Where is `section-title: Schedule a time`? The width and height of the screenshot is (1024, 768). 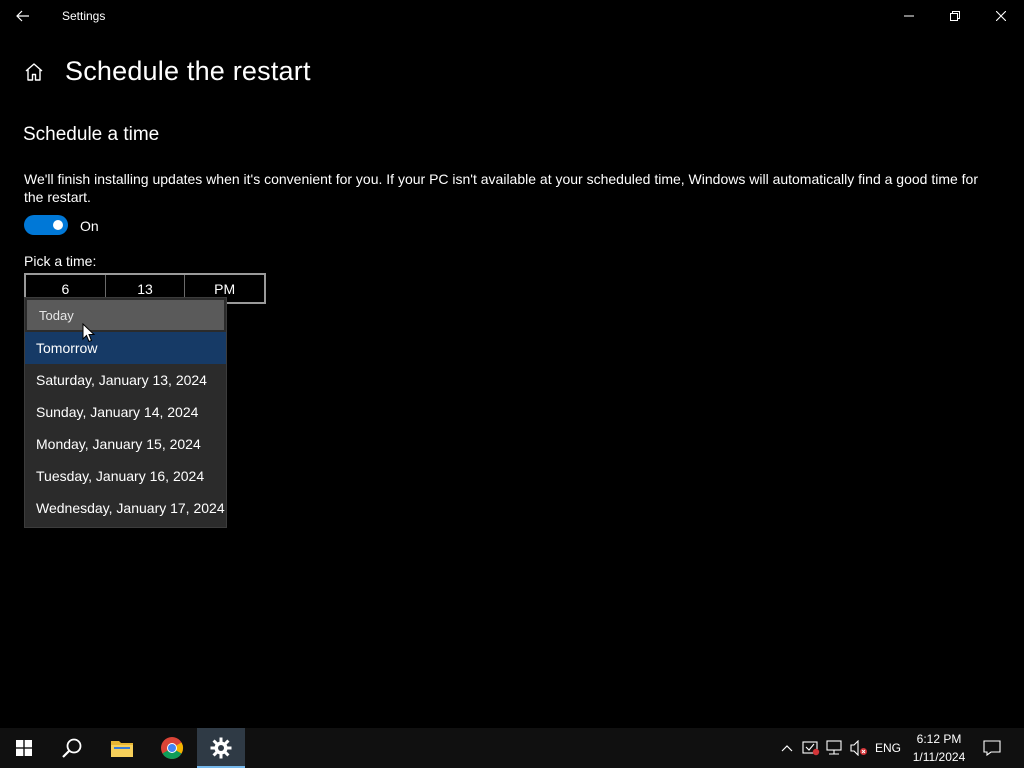
section-title: Schedule a time is located at coordinates (91, 134).